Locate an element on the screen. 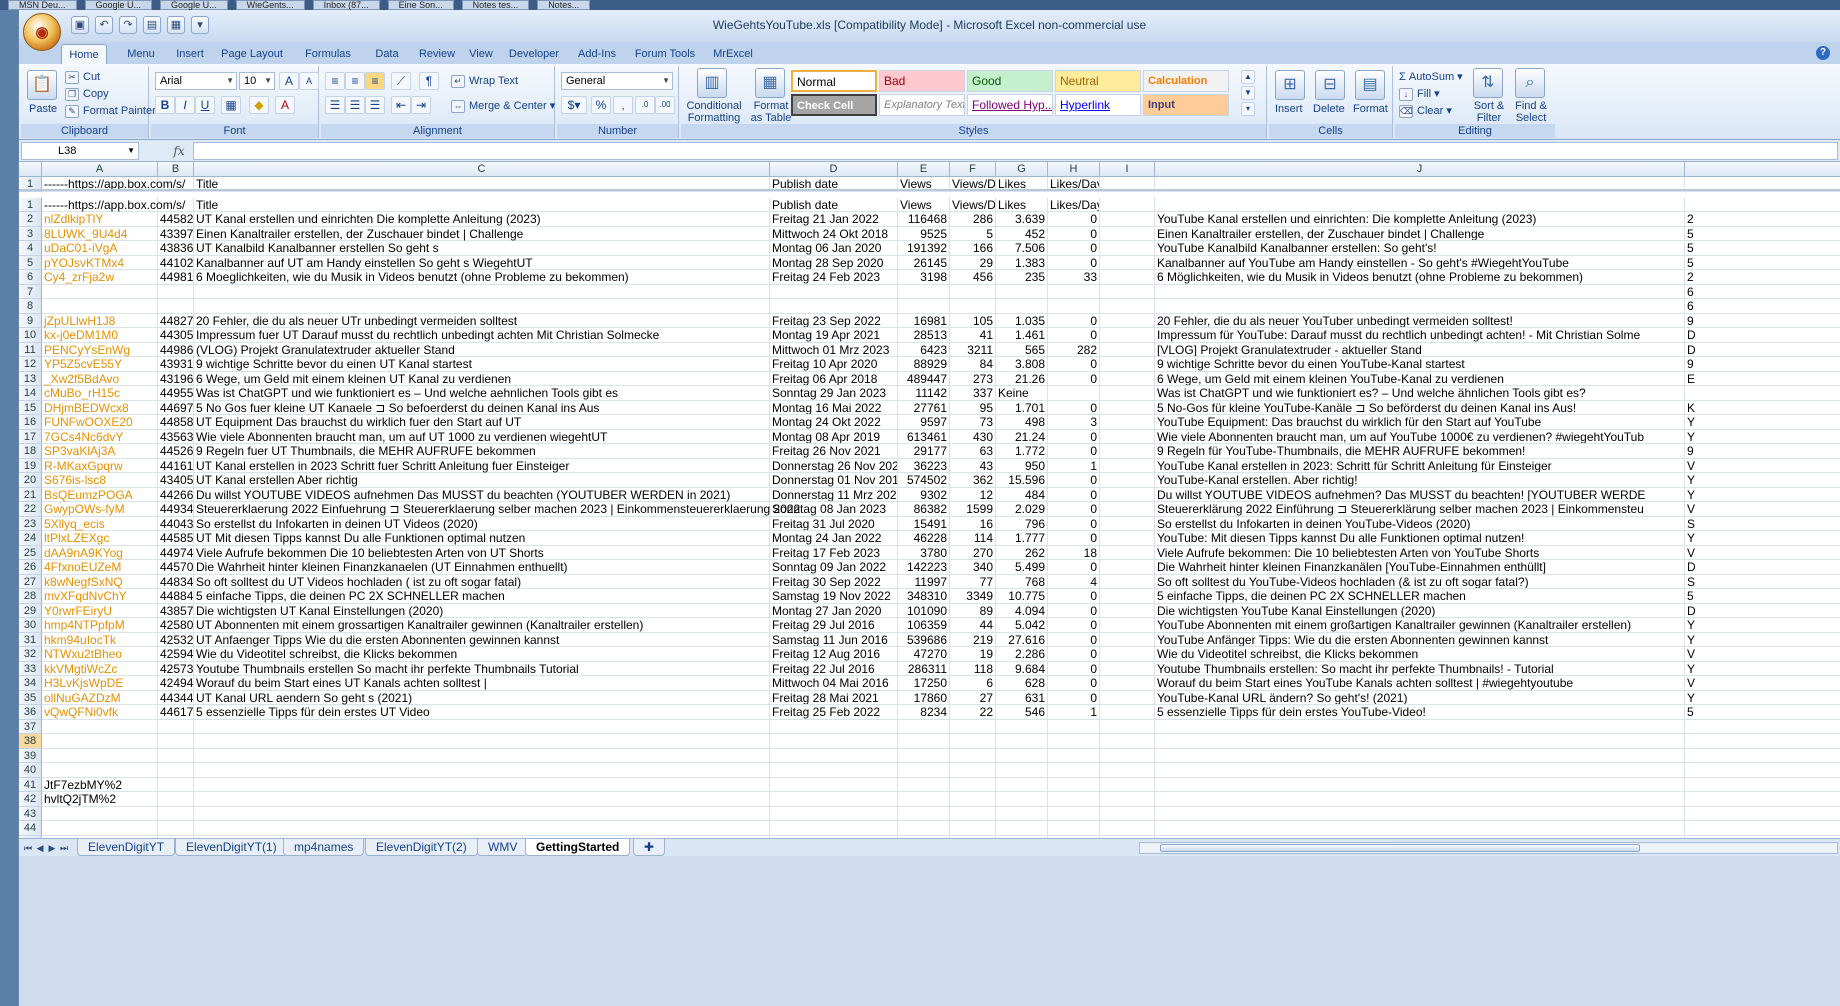 The image size is (1840, 1006). row-header: 37 is located at coordinates (30, 726).